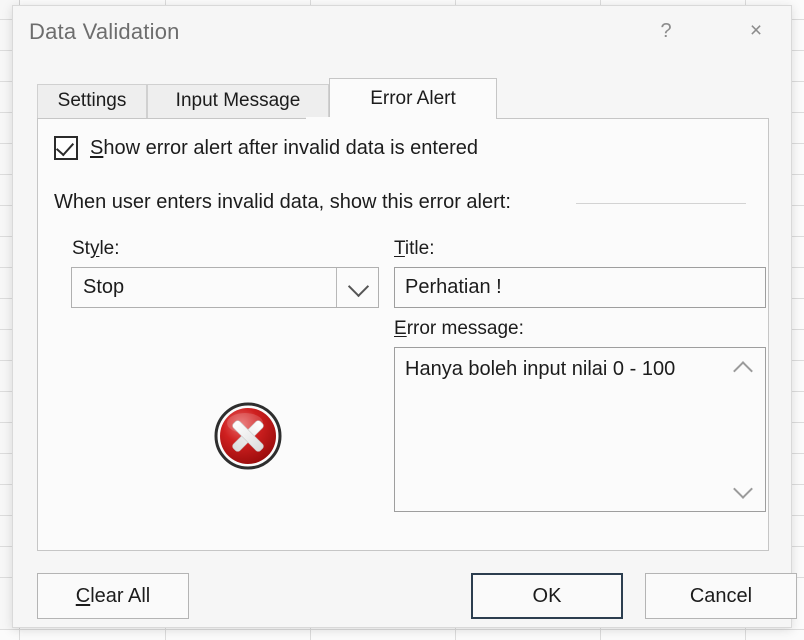 The width and height of the screenshot is (804, 640). What do you see at coordinates (402, 629) in the screenshot?
I see `grid-line-h` at bounding box center [402, 629].